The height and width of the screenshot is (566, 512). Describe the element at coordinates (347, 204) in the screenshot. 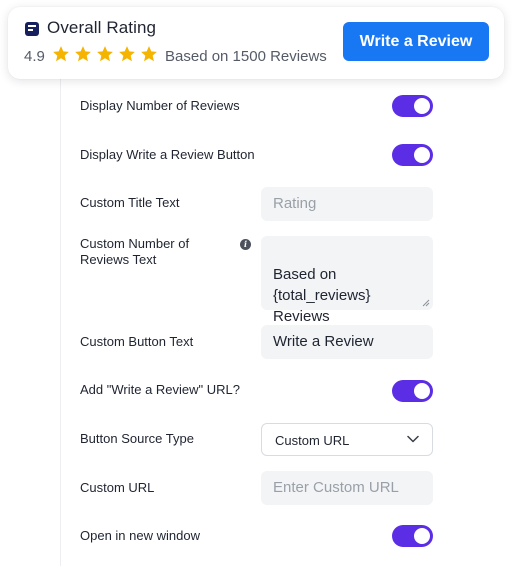

I see `custom-title-text-input: Rating` at that location.